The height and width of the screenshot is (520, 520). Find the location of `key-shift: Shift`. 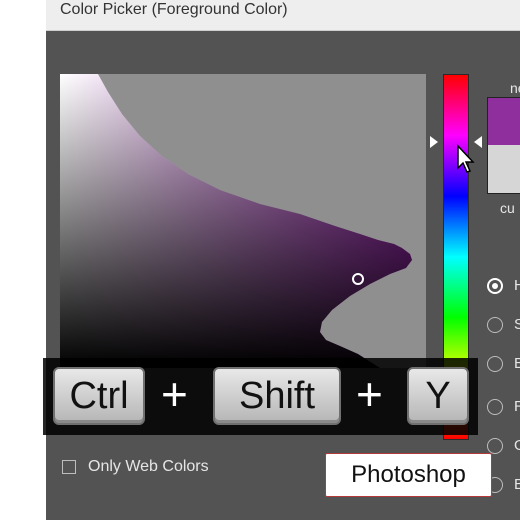

key-shift: Shift is located at coordinates (277, 396).